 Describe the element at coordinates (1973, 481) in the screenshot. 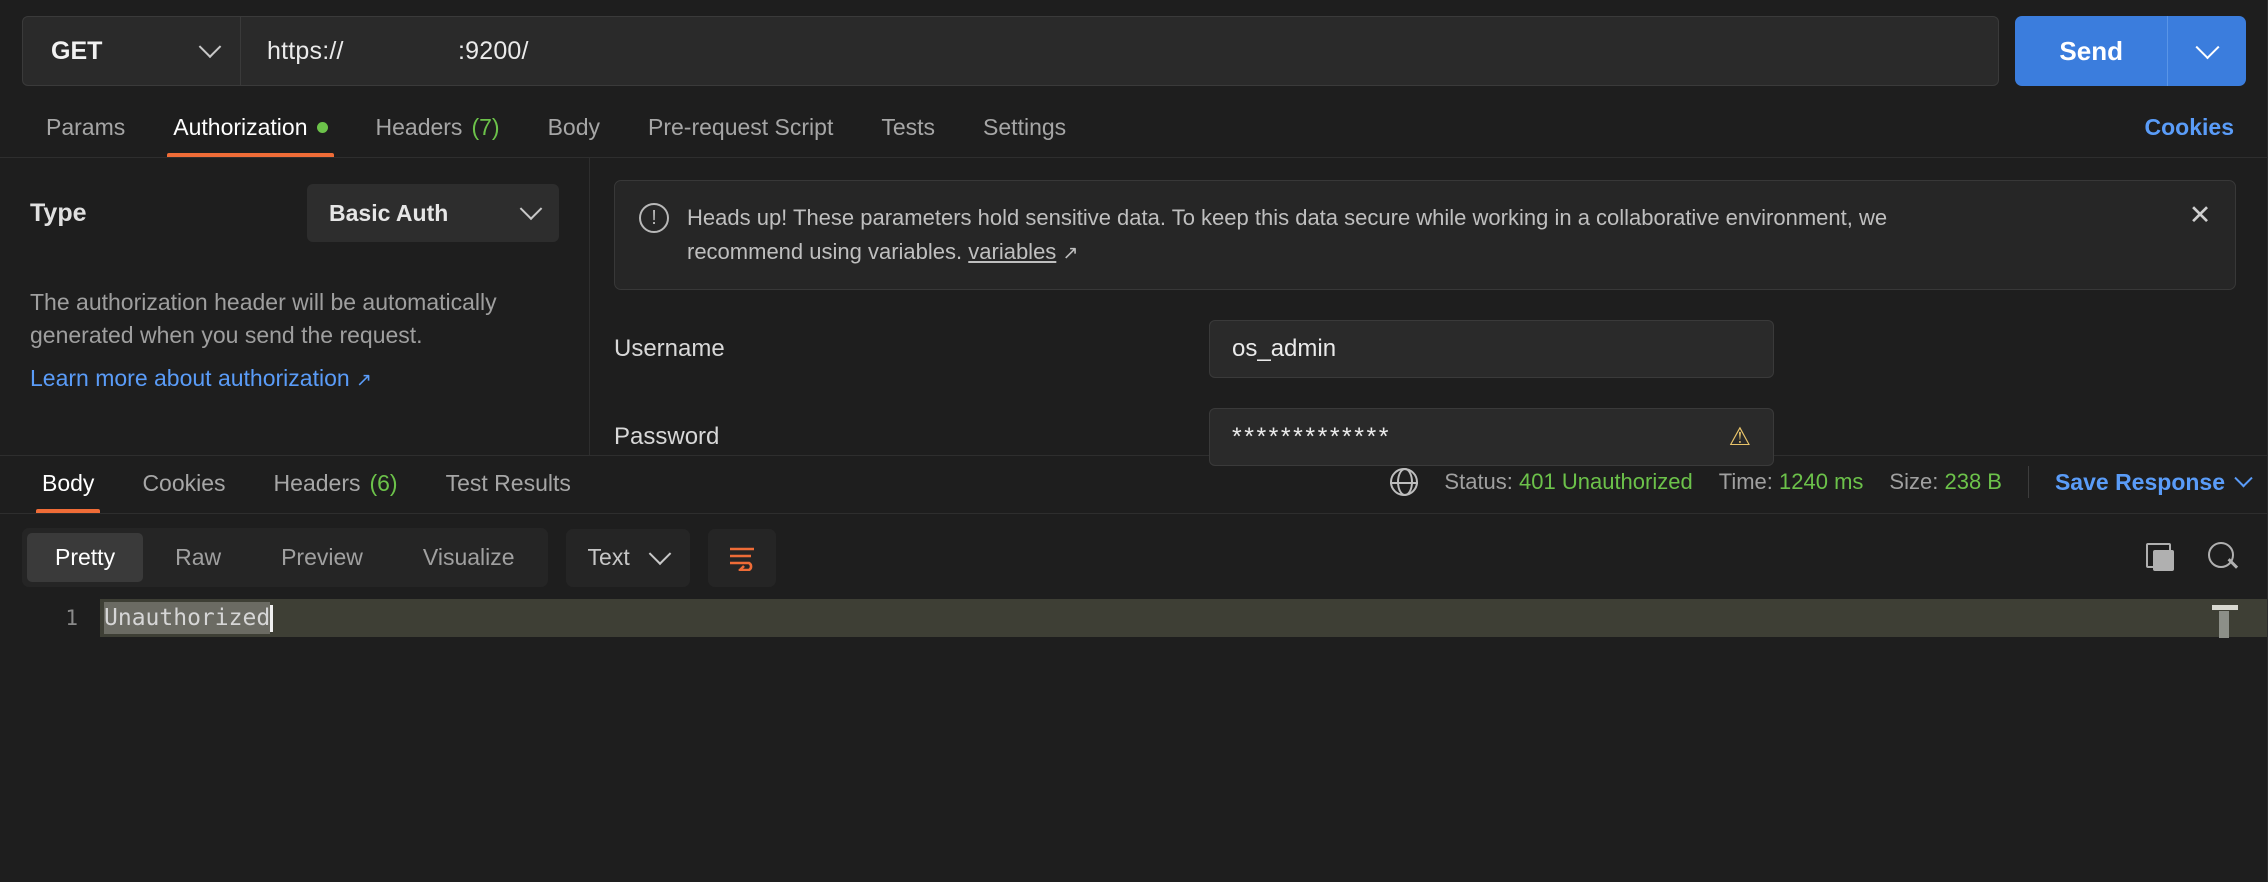

I see `size-value: 238 B` at that location.